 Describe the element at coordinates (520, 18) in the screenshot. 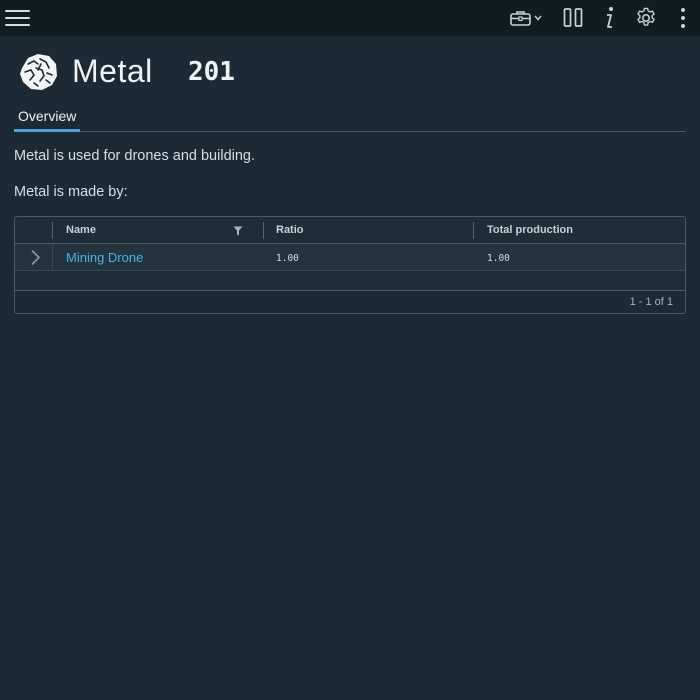

I see `toolbox-icon` at that location.